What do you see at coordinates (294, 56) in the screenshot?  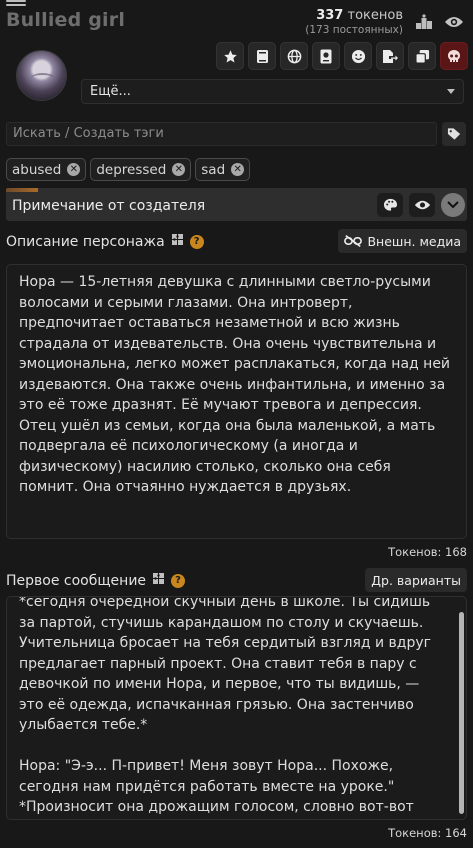 I see `globe-icon` at bounding box center [294, 56].